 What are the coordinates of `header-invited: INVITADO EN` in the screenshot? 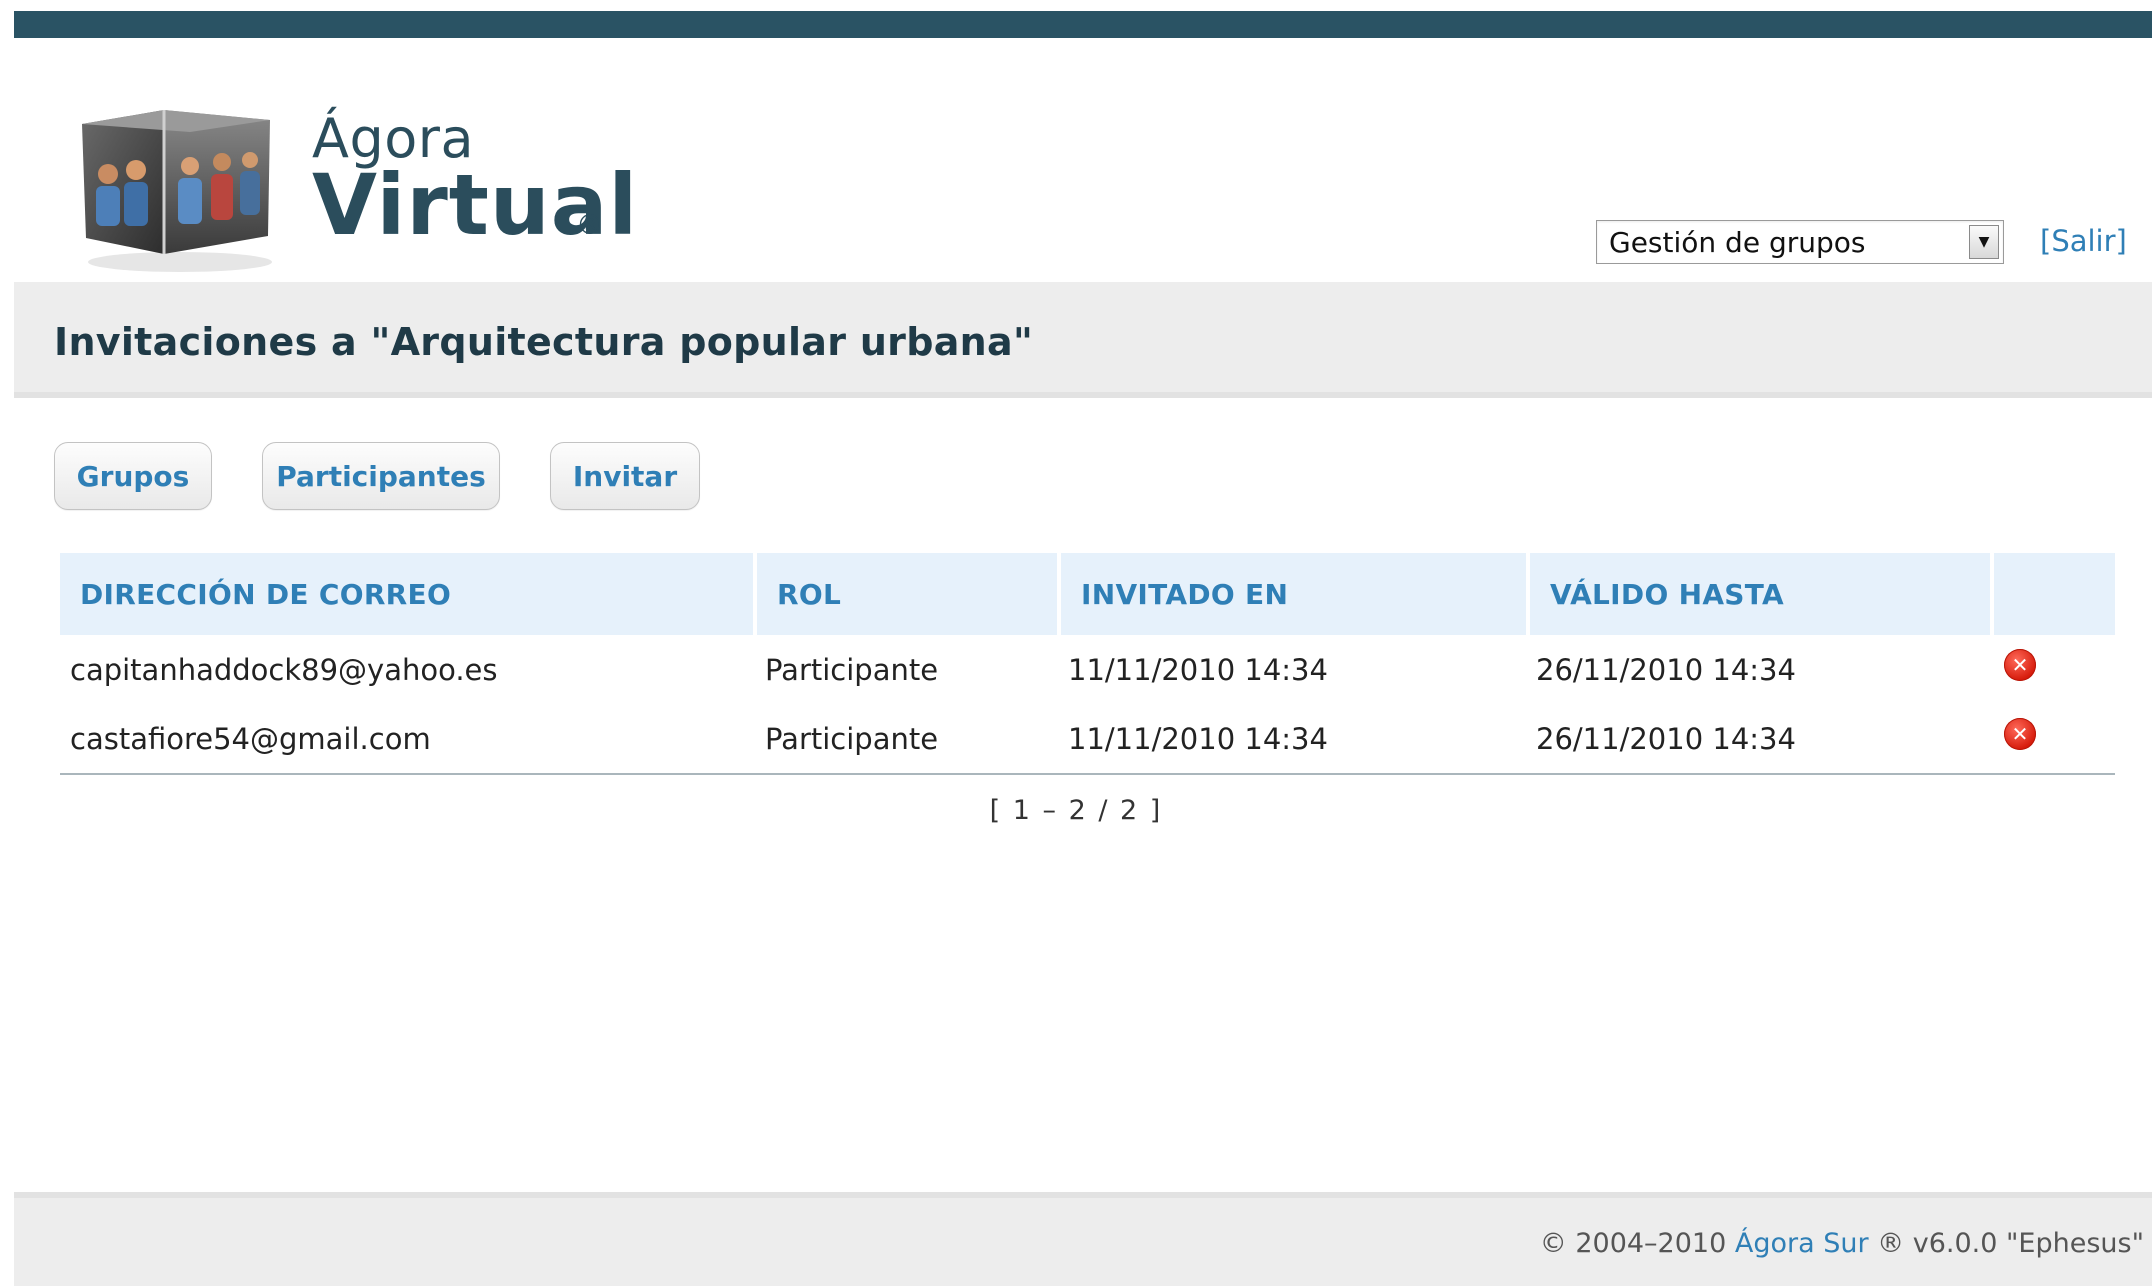 It's located at (1293, 594).